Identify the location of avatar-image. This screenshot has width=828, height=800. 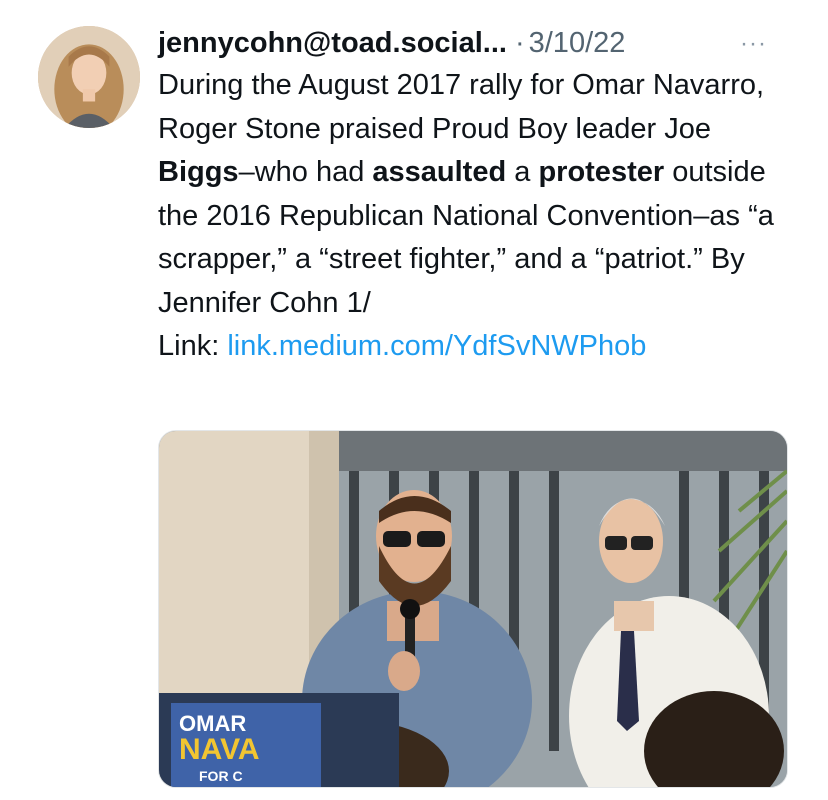
(89, 77).